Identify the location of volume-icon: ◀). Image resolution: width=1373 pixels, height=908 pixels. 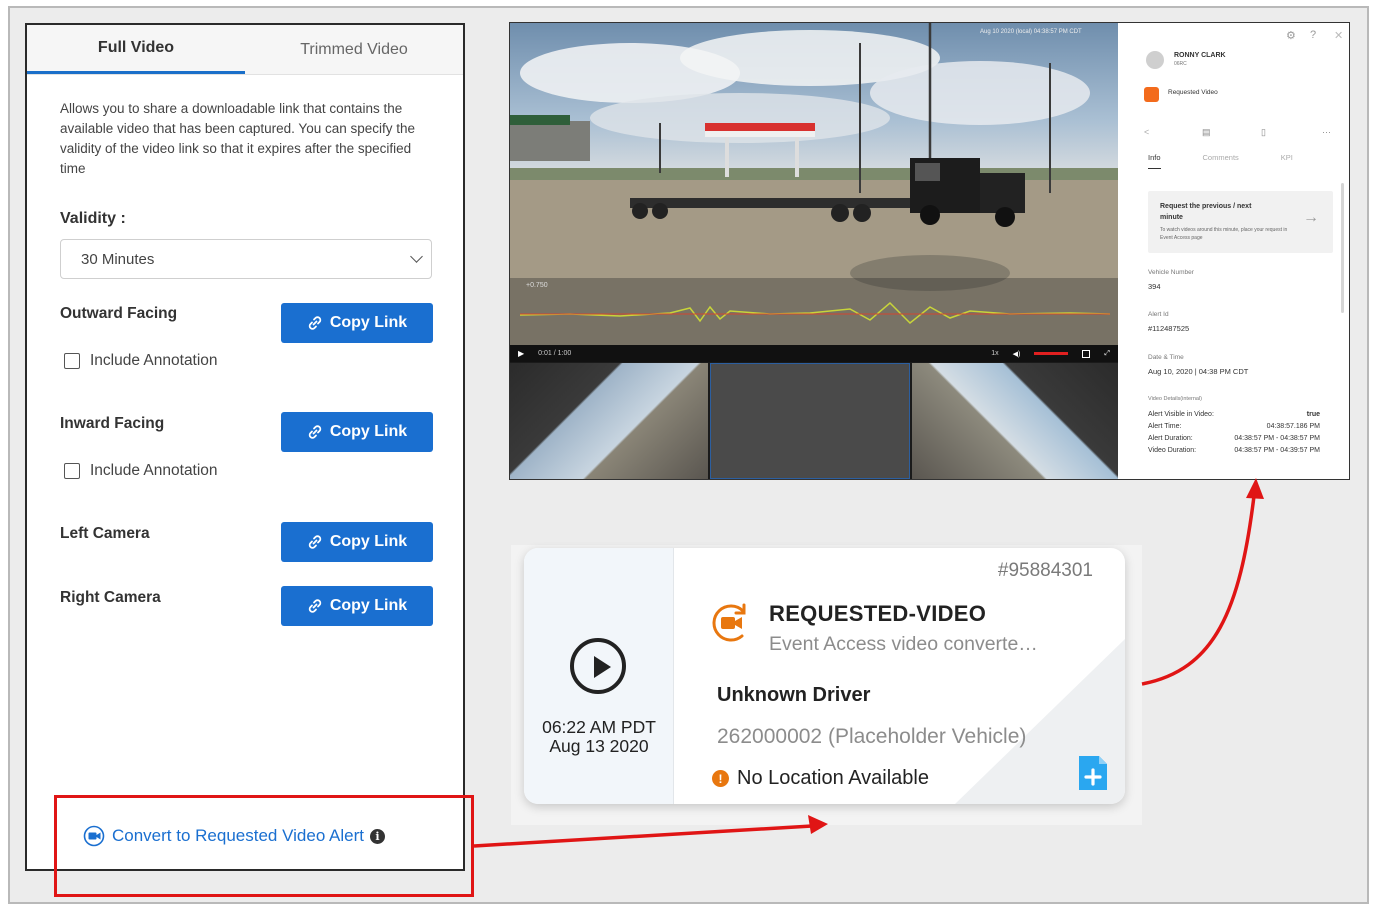
(1017, 354).